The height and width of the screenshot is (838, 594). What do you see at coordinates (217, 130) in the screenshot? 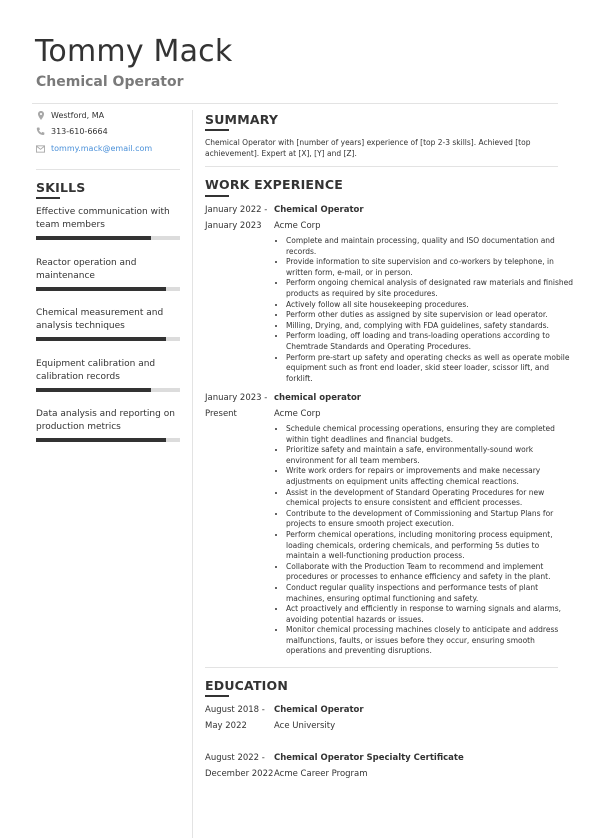
I see `summary-heading-underline` at bounding box center [217, 130].